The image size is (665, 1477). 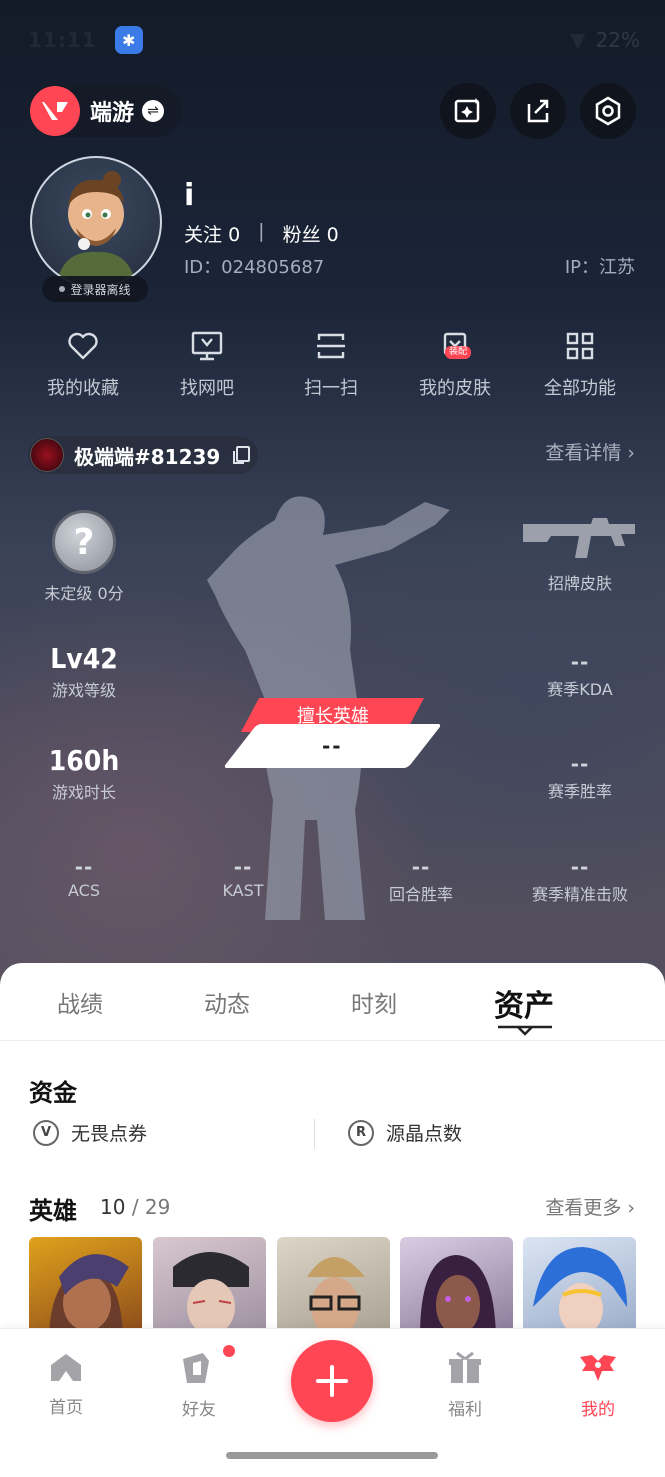 I want to click on round-winrate-label: 回合胜率, so click(x=420, y=894).